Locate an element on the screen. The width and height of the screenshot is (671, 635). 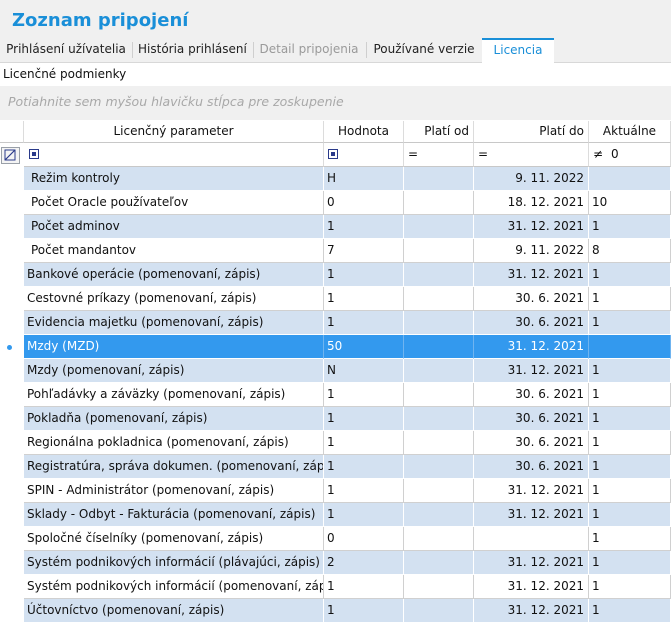
cell-parameter: Spoločné číselníky (pomenovaní, zápis) is located at coordinates (174, 539).